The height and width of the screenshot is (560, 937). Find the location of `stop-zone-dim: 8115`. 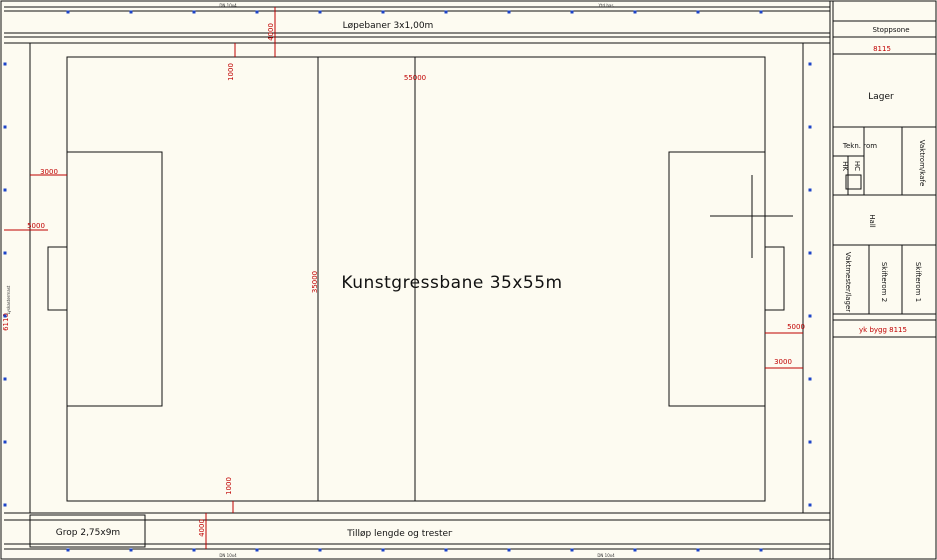

stop-zone-dim: 8115 is located at coordinates (882, 49).